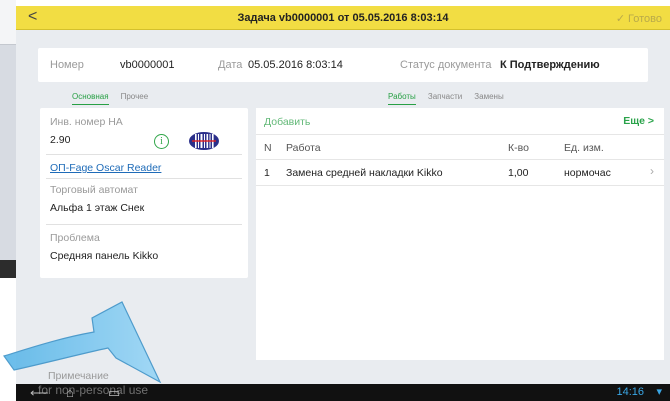  Describe the element at coordinates (144, 247) in the screenshot. I see `problem-field: Проблема Средняя панель Kikko` at that location.